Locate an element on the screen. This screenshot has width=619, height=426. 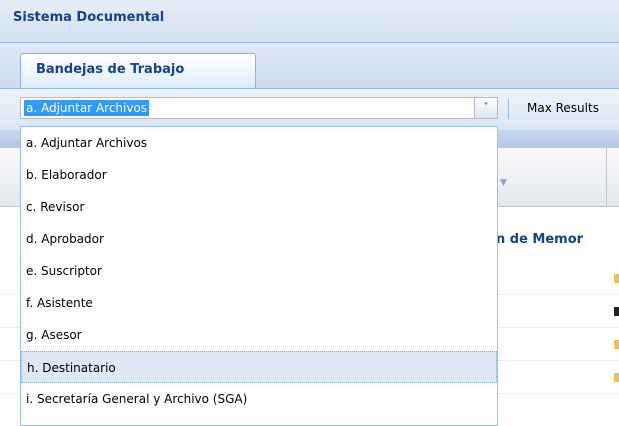
toolbar: a. Adjuntar Archivos ˅ Max Results is located at coordinates (309, 109).